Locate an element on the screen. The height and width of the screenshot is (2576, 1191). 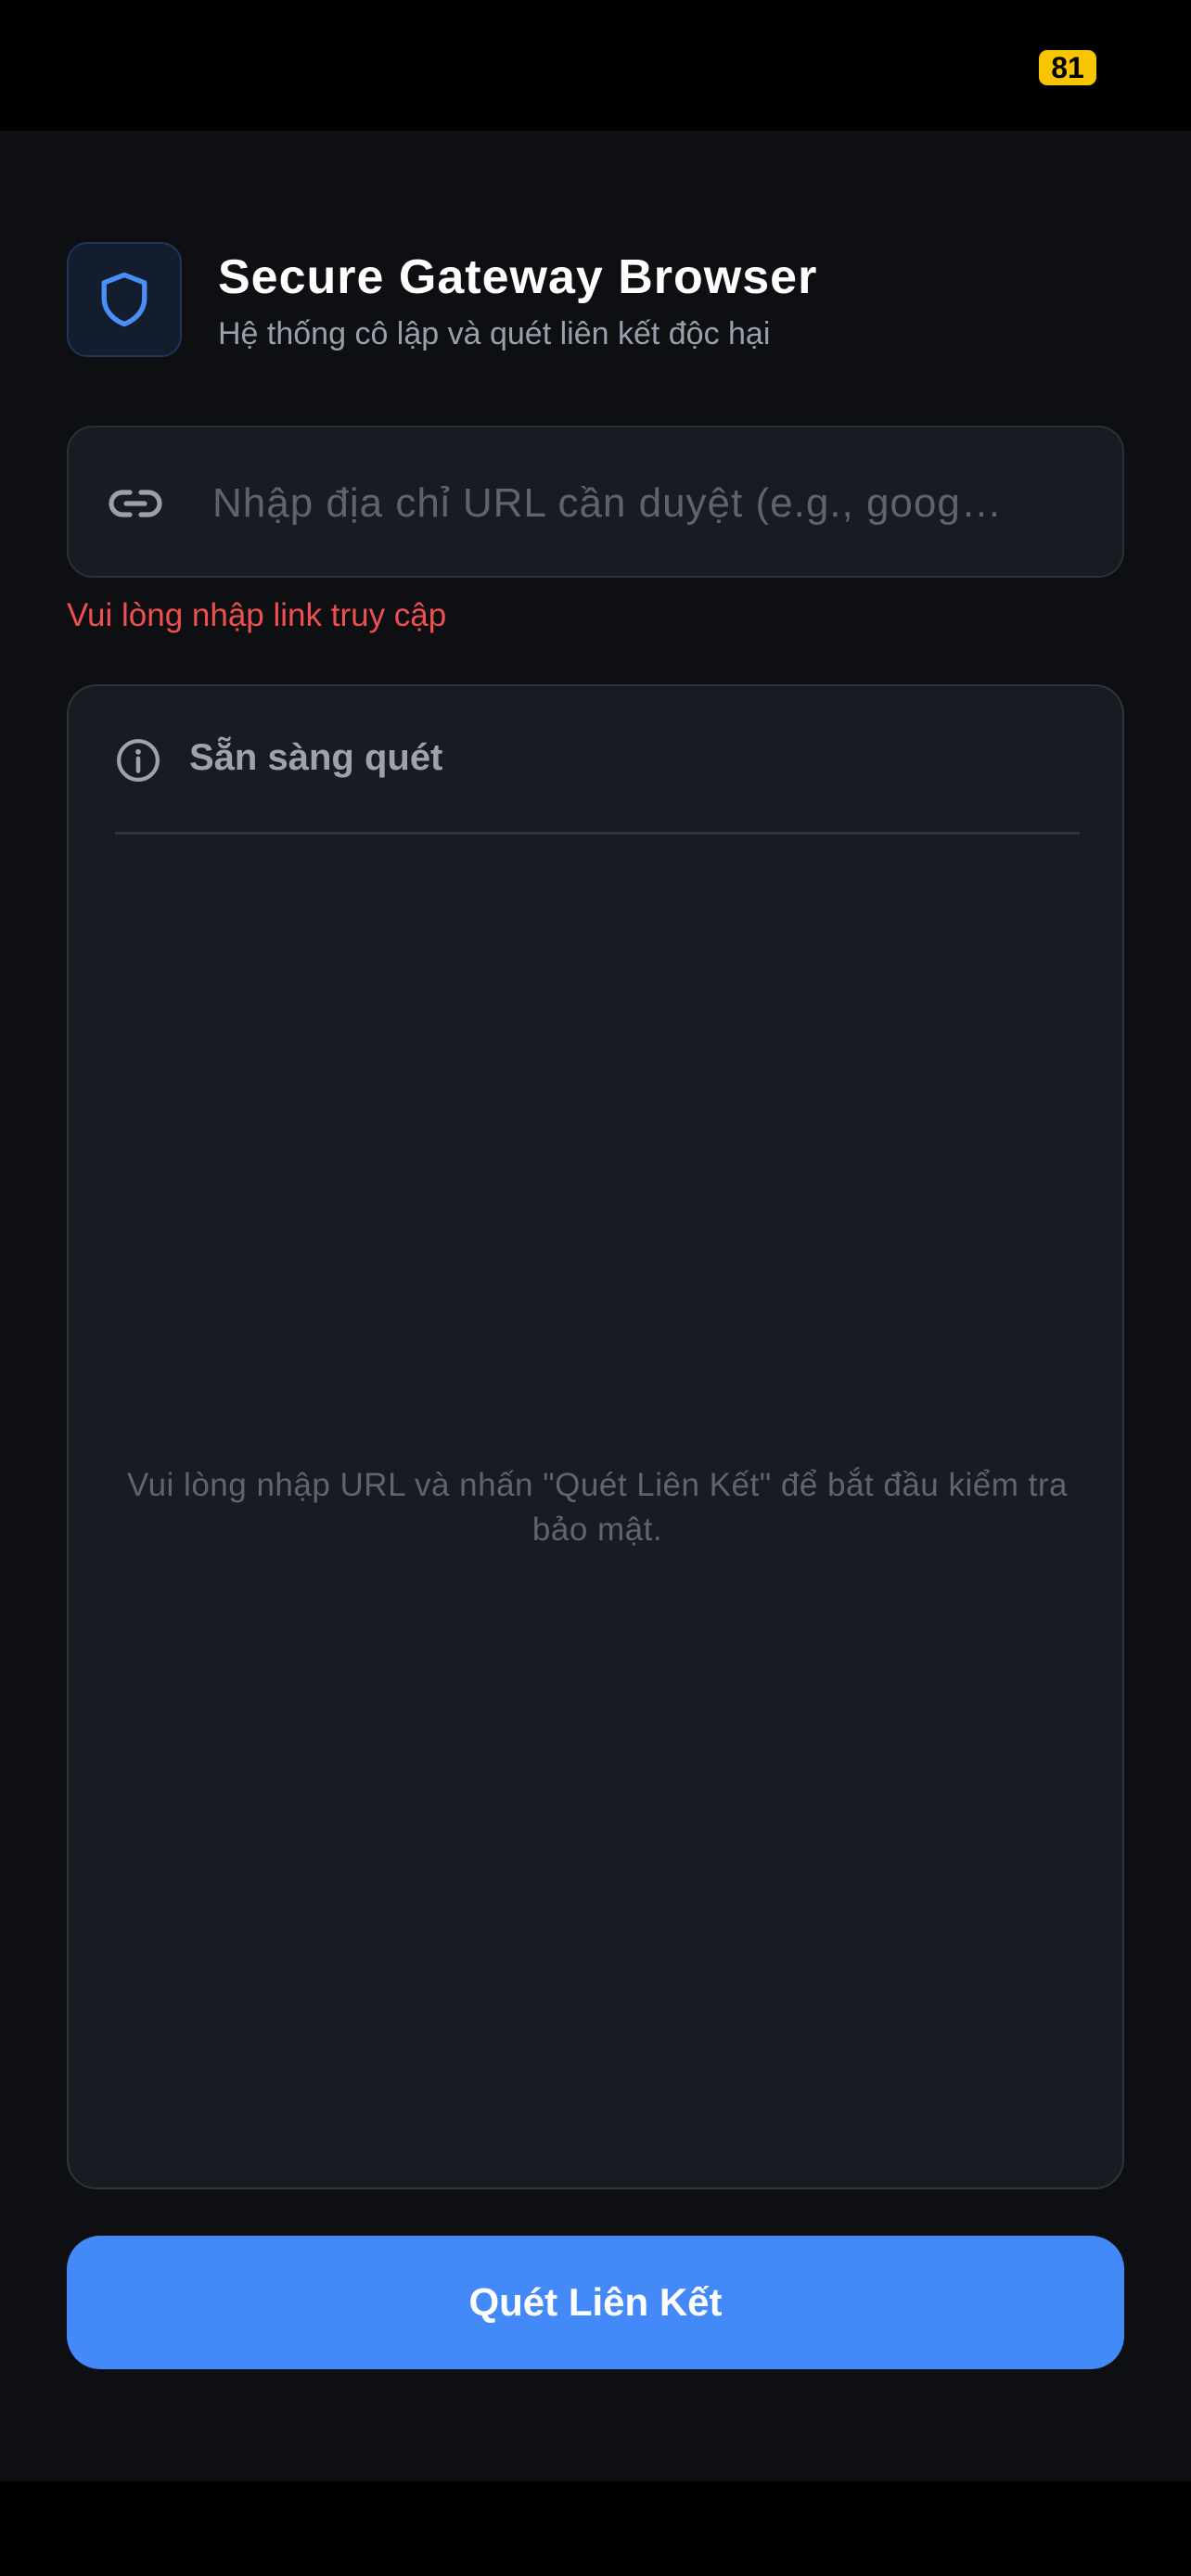
info-icon is located at coordinates (138, 760).